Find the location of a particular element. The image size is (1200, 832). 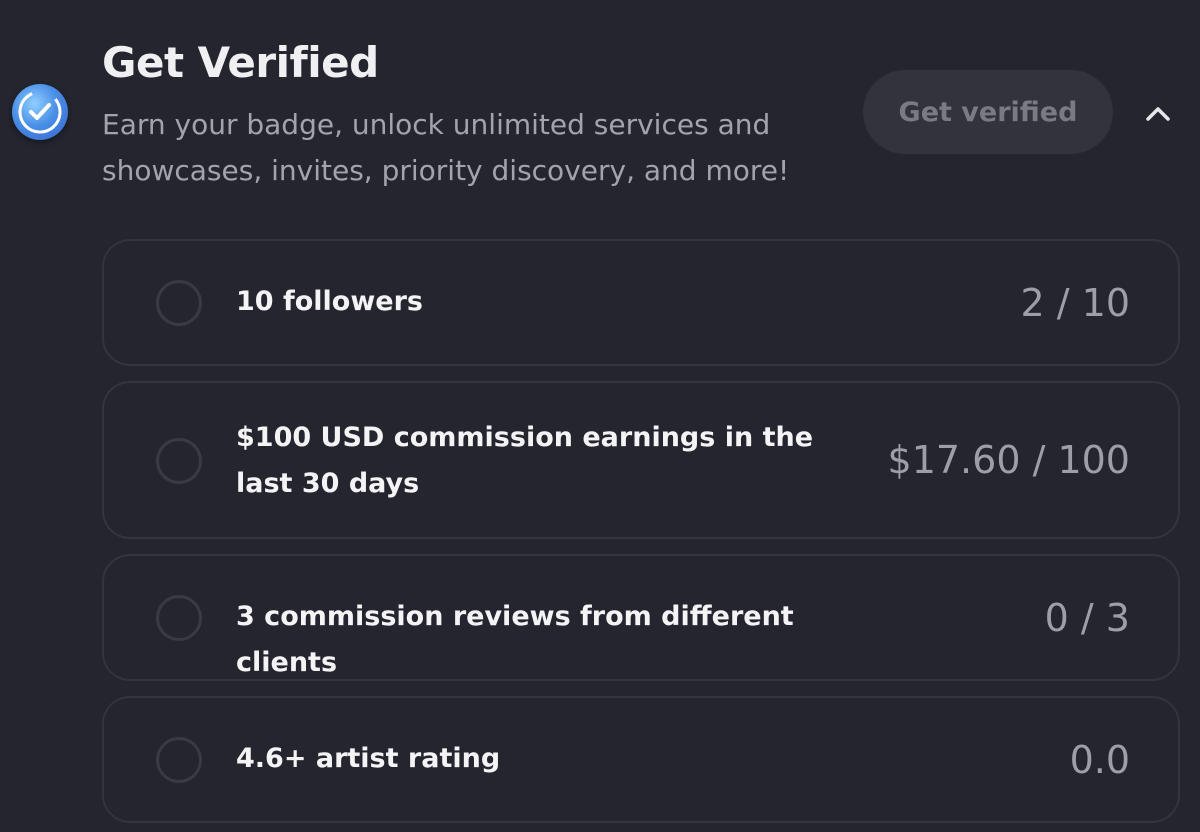

requirement-progress: 2 / 10 is located at coordinates (1075, 303).